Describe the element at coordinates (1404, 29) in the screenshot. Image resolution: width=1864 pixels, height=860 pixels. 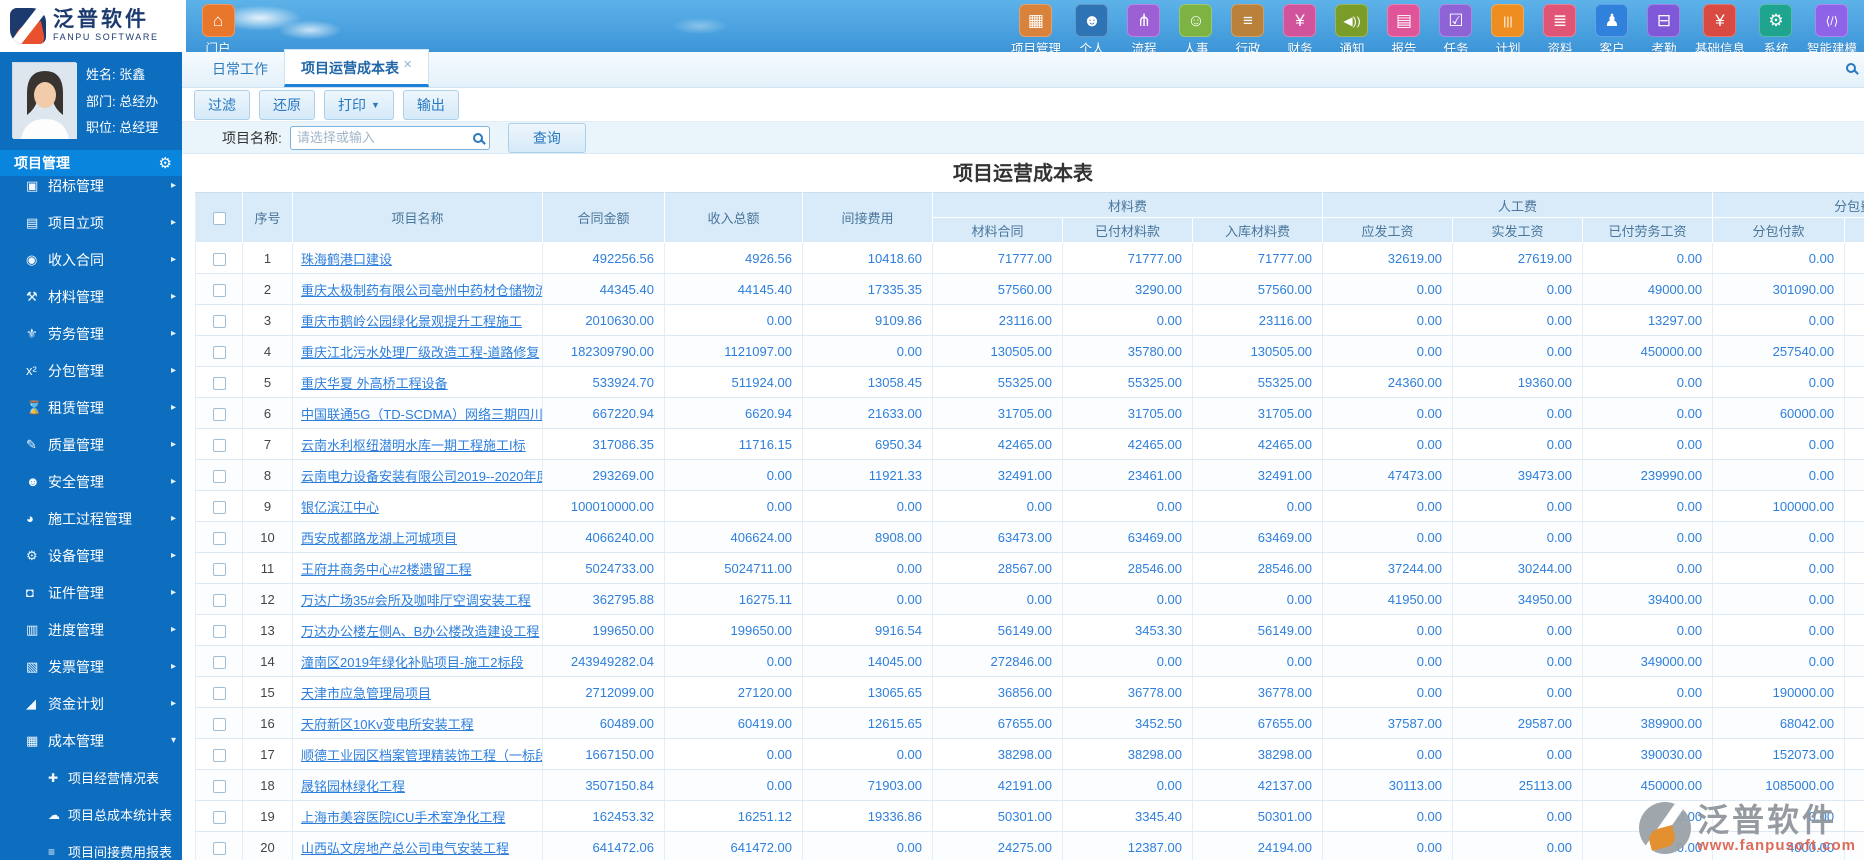
I see `topnav-item-report: ▤ 报告` at that location.